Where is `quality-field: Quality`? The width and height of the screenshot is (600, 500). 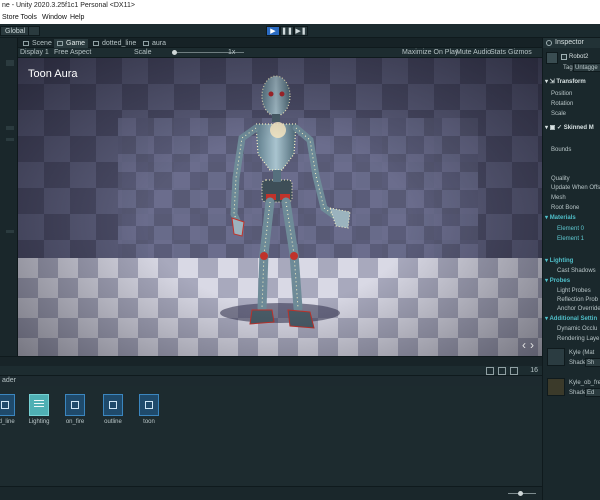 quality-field: Quality is located at coordinates (560, 179).